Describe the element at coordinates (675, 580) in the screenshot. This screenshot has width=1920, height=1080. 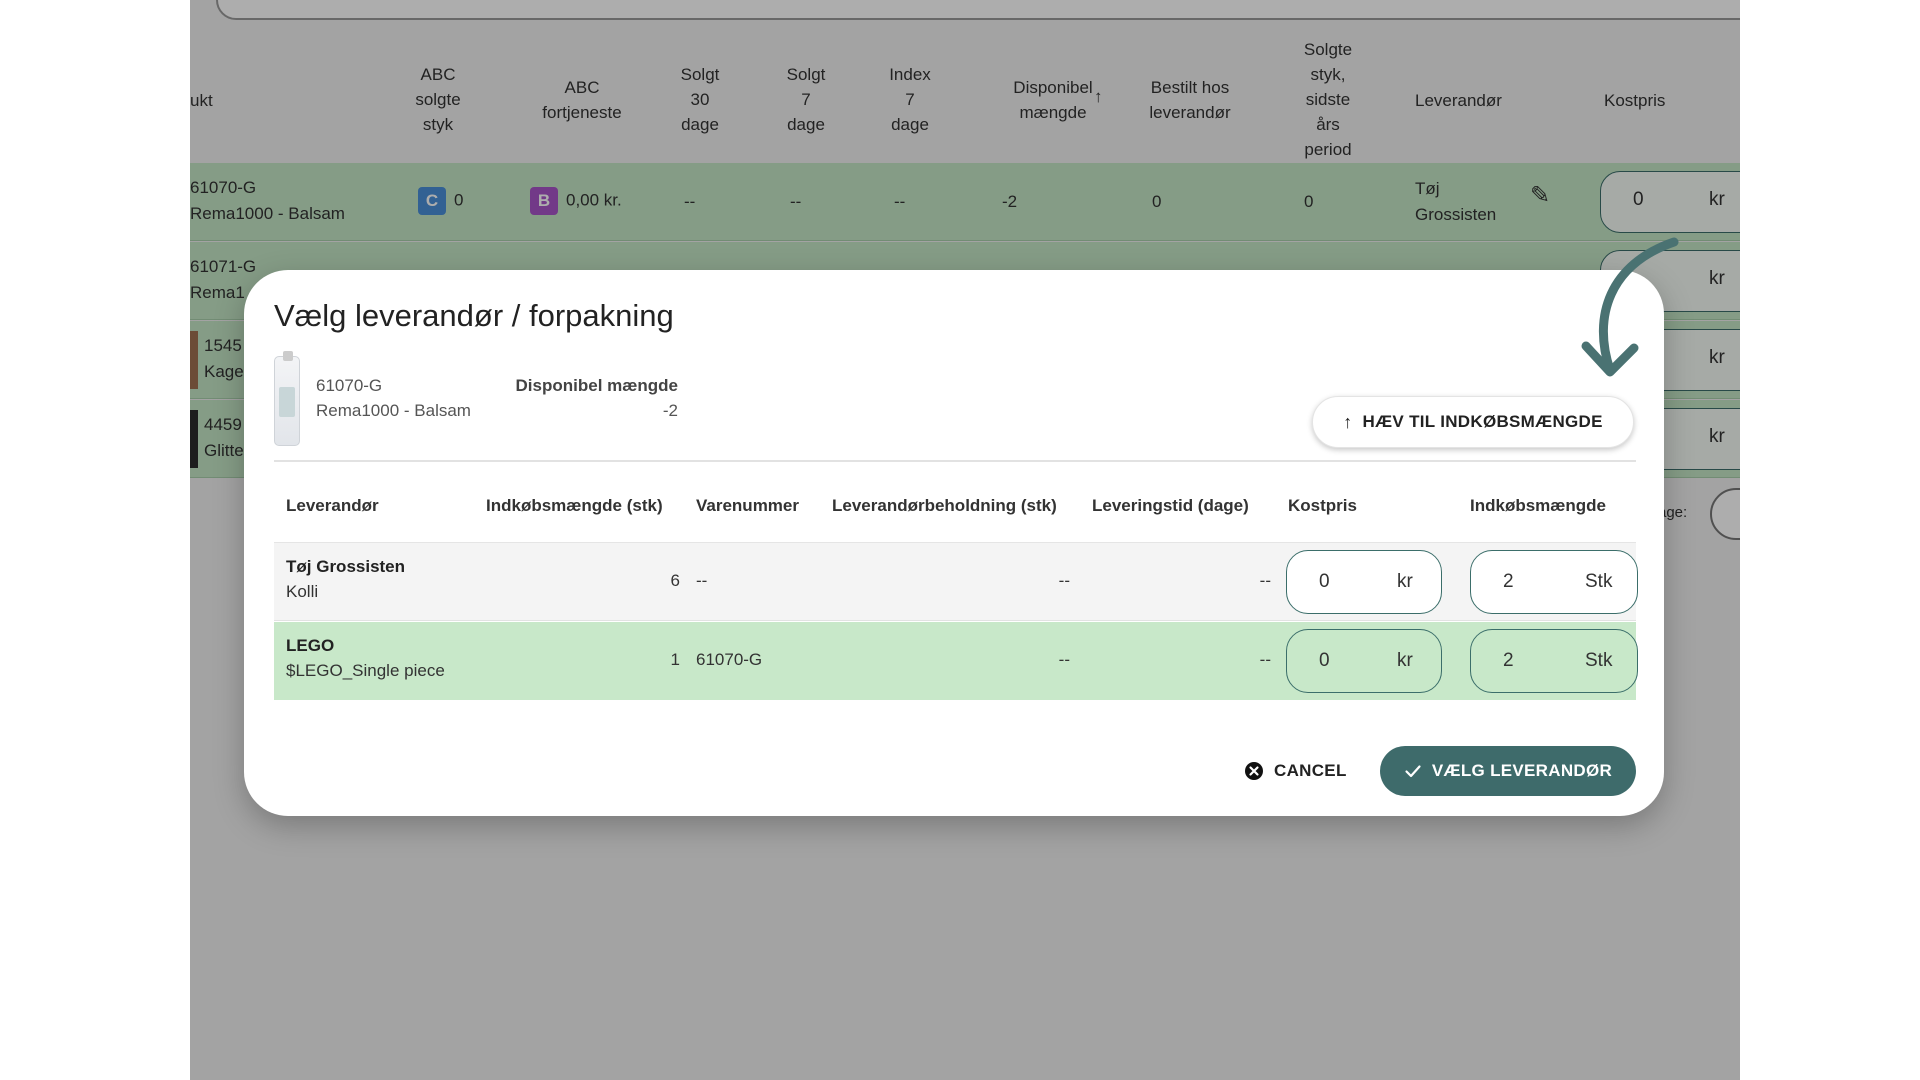
I see `purchase-qty-stk: 6` at that location.